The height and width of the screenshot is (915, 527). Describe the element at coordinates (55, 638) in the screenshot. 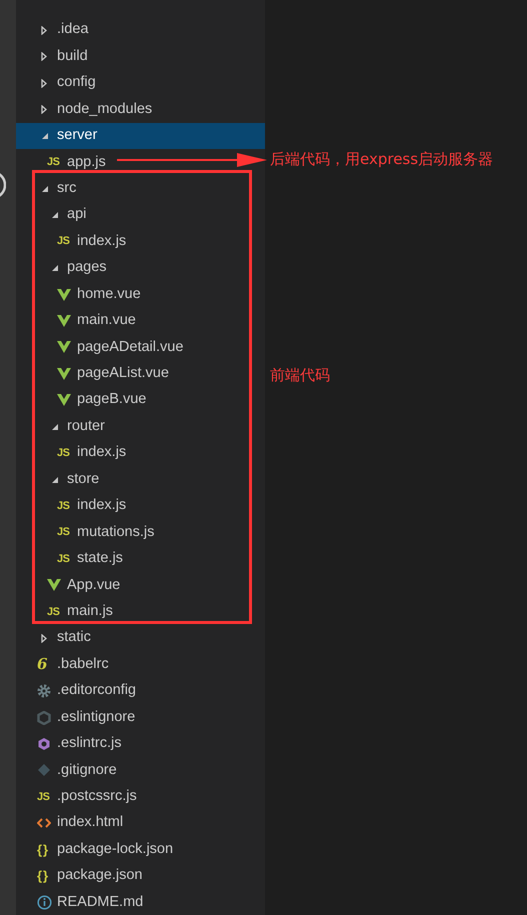

I see `folder-item: static` at that location.